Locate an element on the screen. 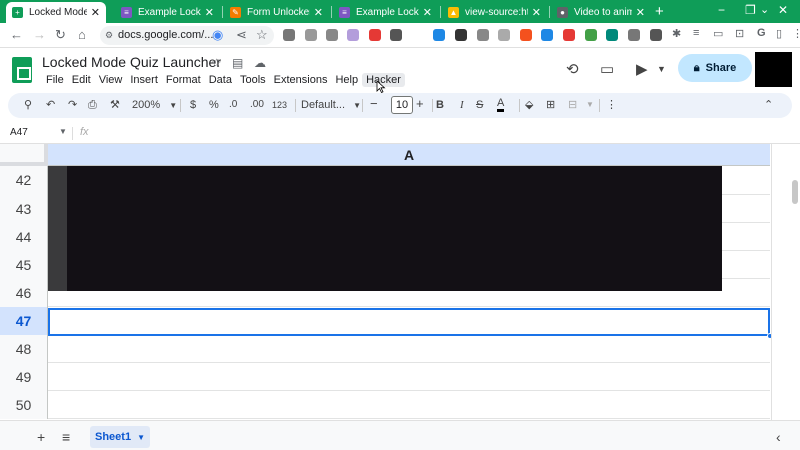  decrease-decimal-button: .0 is located at coordinates (233, 105).